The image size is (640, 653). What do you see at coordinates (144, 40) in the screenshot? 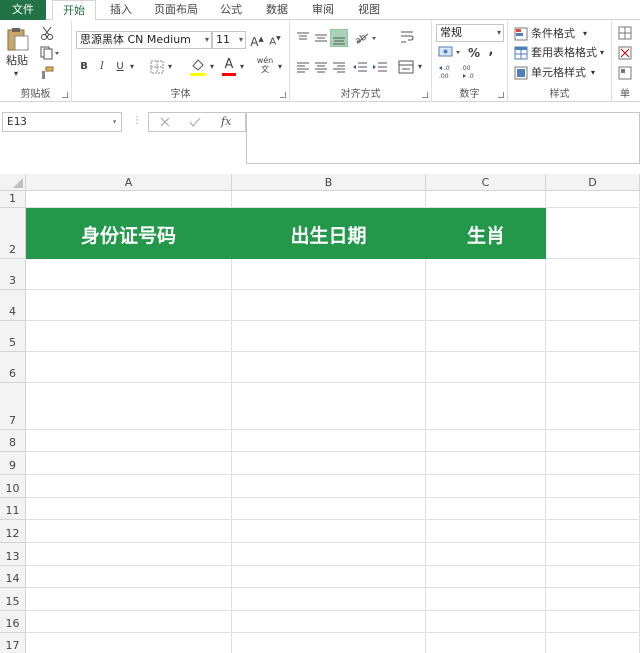
I see `font-name-dropdown: 思源黑体 CN Medium ▾` at bounding box center [144, 40].